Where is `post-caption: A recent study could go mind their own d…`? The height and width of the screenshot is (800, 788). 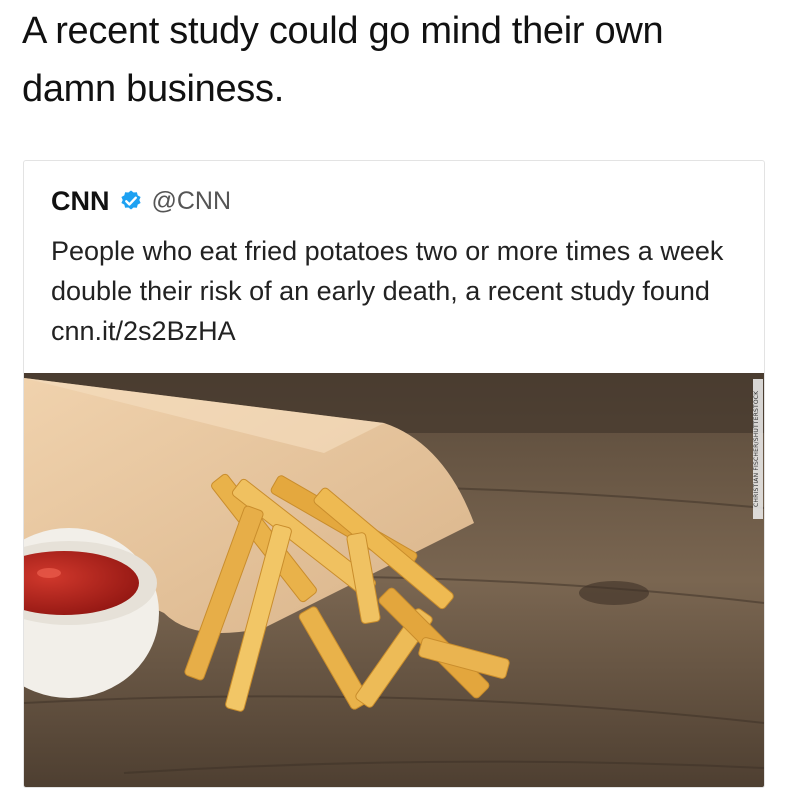 post-caption: A recent study could go mind their own d… is located at coordinates (343, 60).